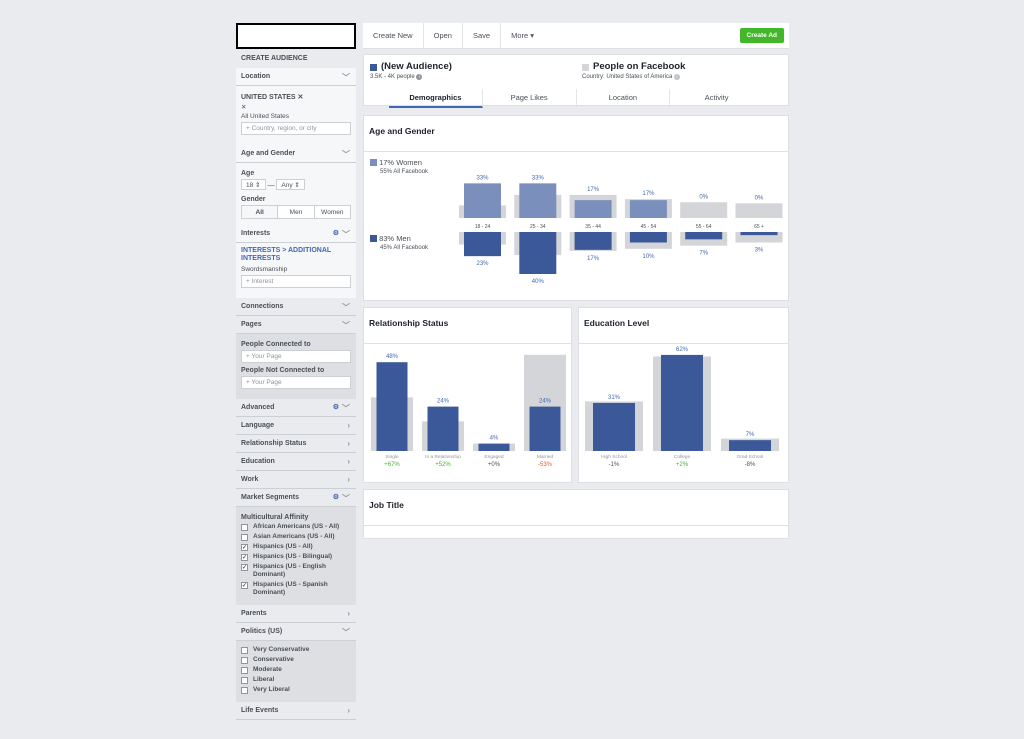  I want to click on checkbox-item: Very Liberal, so click(296, 690).